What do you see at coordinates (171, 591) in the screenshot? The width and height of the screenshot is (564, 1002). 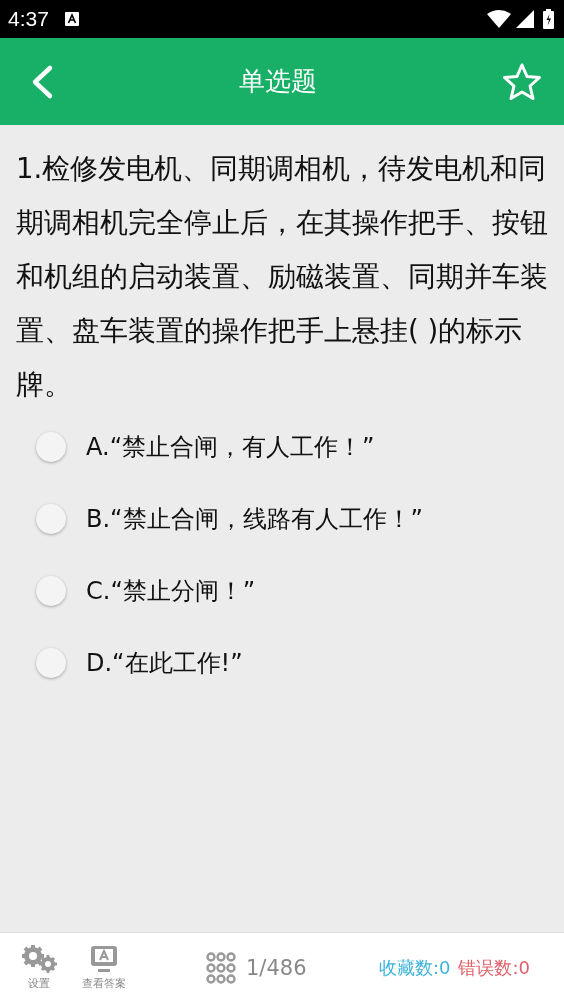 I see `answer-option: C.“禁止分闸！”` at bounding box center [171, 591].